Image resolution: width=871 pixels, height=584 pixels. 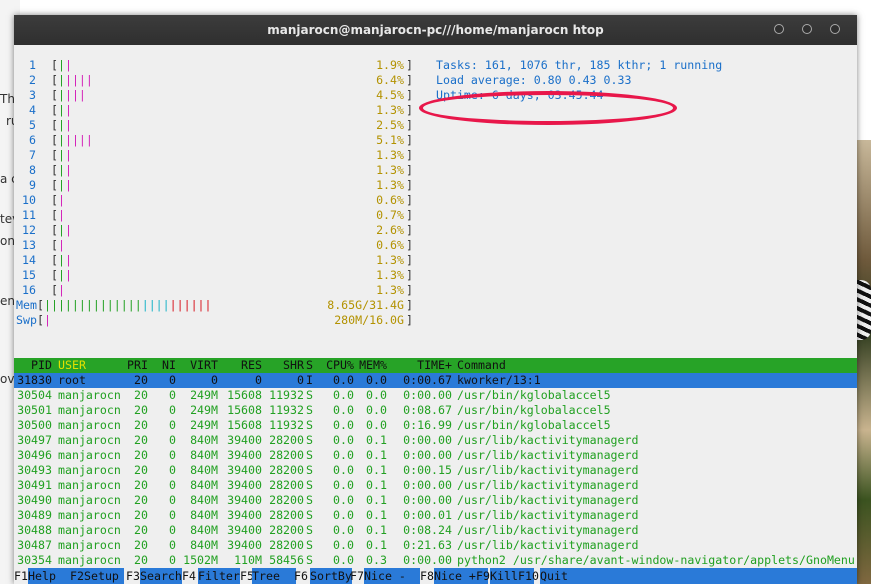 I want to click on close-button, so click(x=835, y=29).